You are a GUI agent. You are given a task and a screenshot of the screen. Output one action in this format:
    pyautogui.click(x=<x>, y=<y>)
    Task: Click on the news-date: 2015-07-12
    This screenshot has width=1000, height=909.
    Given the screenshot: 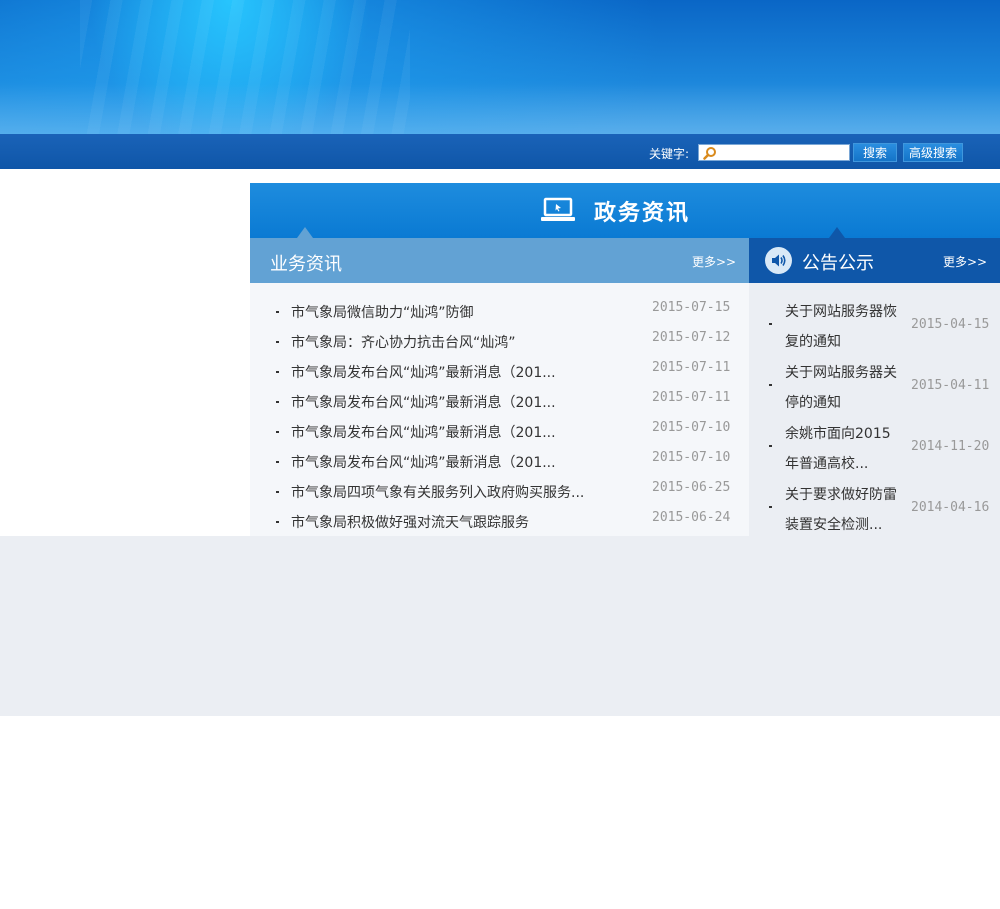 What is the action you would take?
    pyautogui.click(x=691, y=337)
    